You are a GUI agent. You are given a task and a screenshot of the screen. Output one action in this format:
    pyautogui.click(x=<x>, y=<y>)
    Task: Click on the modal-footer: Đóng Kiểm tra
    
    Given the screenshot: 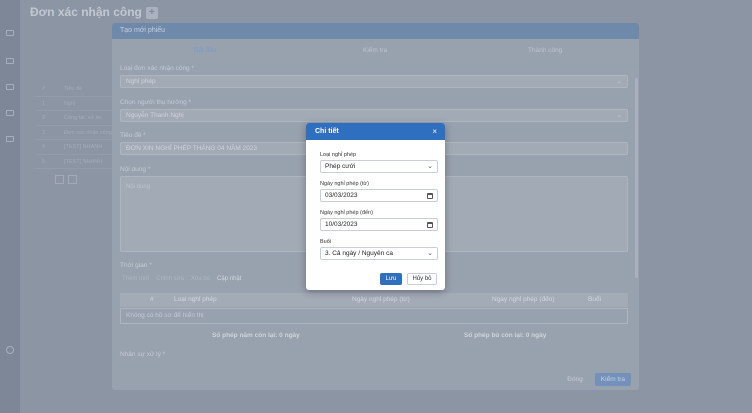 What is the action you would take?
    pyautogui.click(x=596, y=379)
    